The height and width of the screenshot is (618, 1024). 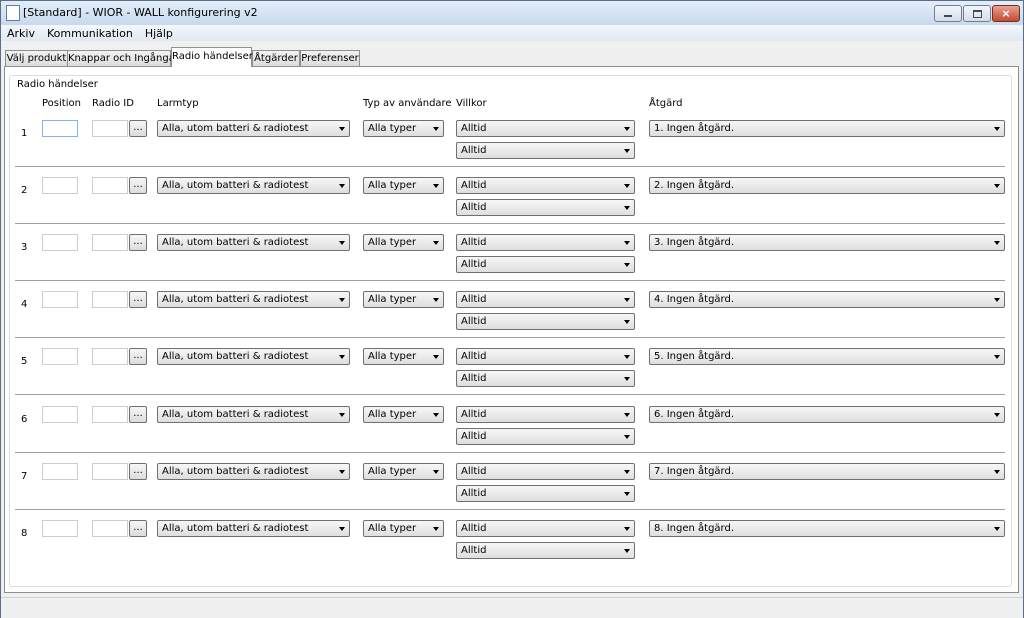 What do you see at coordinates (827, 299) in the screenshot?
I see `atgard-select: 4. Ingen åtgärd.` at bounding box center [827, 299].